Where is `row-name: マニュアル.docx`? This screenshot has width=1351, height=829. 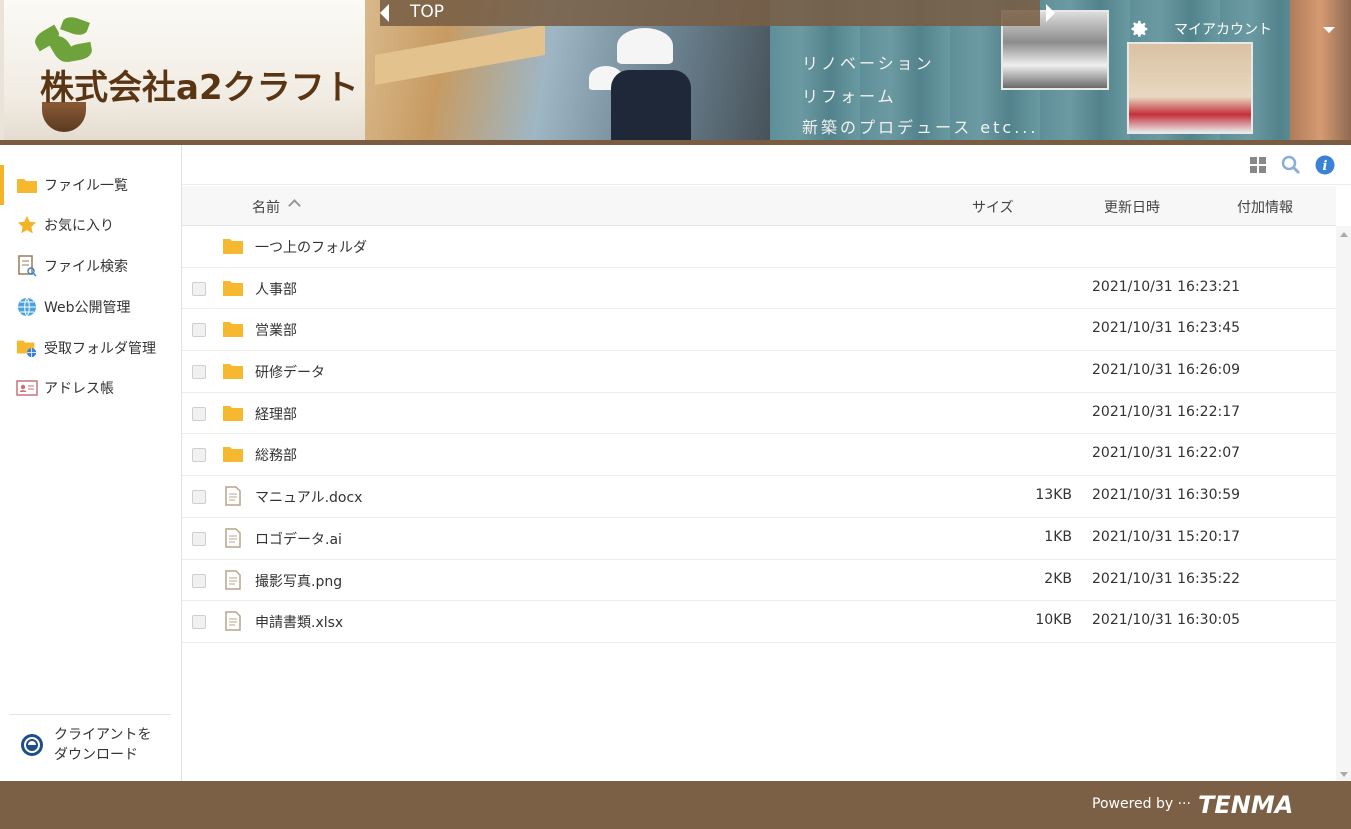 row-name: マニュアル.docx is located at coordinates (309, 498).